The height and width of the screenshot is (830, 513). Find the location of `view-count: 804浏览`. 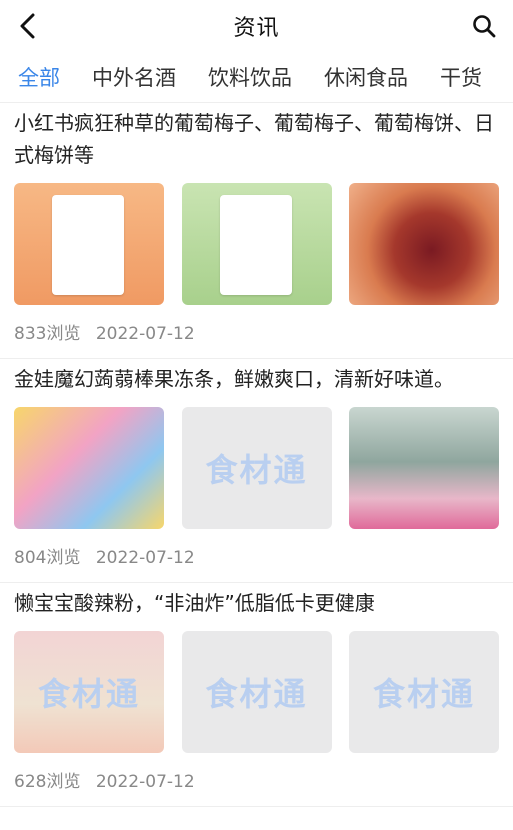

view-count: 804浏览 is located at coordinates (47, 558).